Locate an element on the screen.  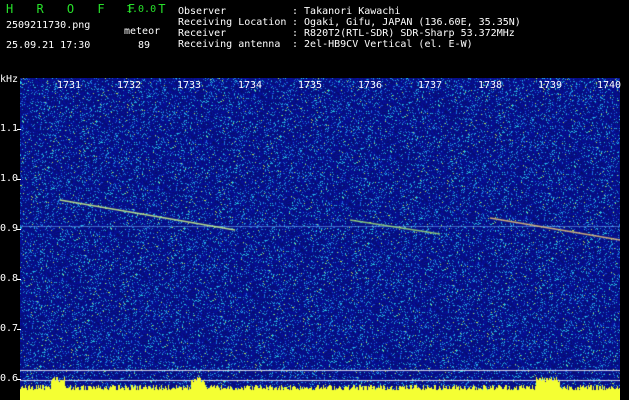
x-tick-label: 1734 is located at coordinates (250, 85).